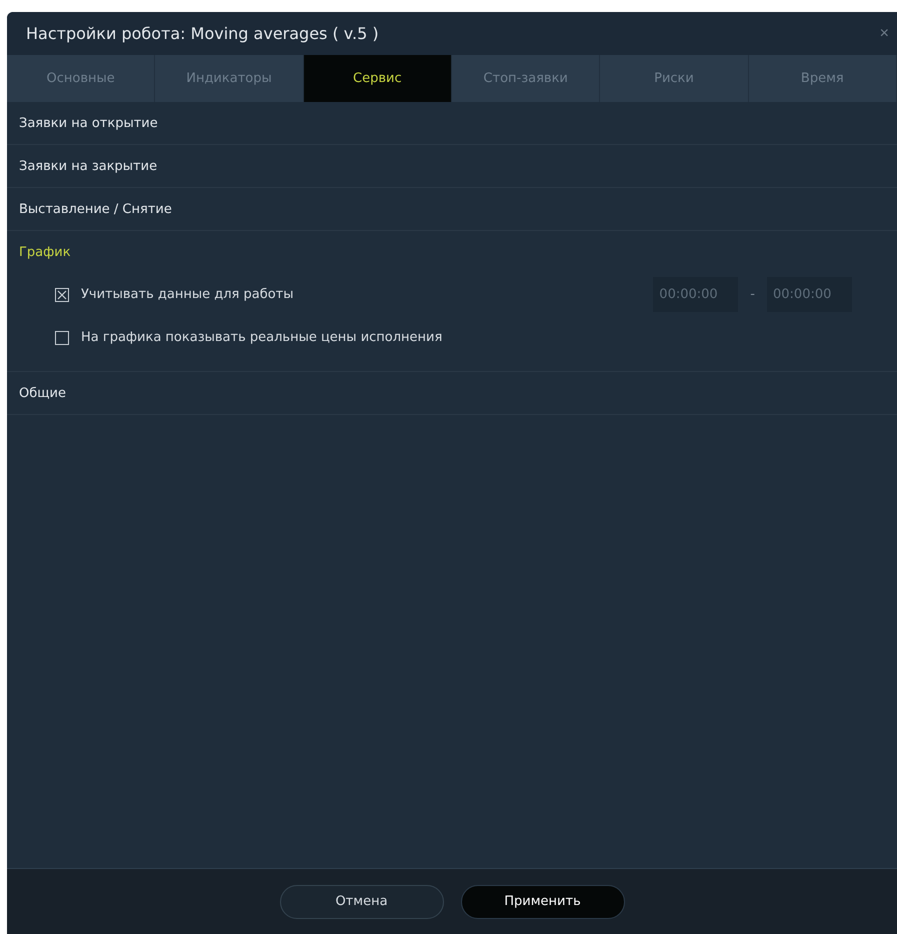  What do you see at coordinates (362, 901) in the screenshot?
I see `cancel-button: Отмена` at bounding box center [362, 901].